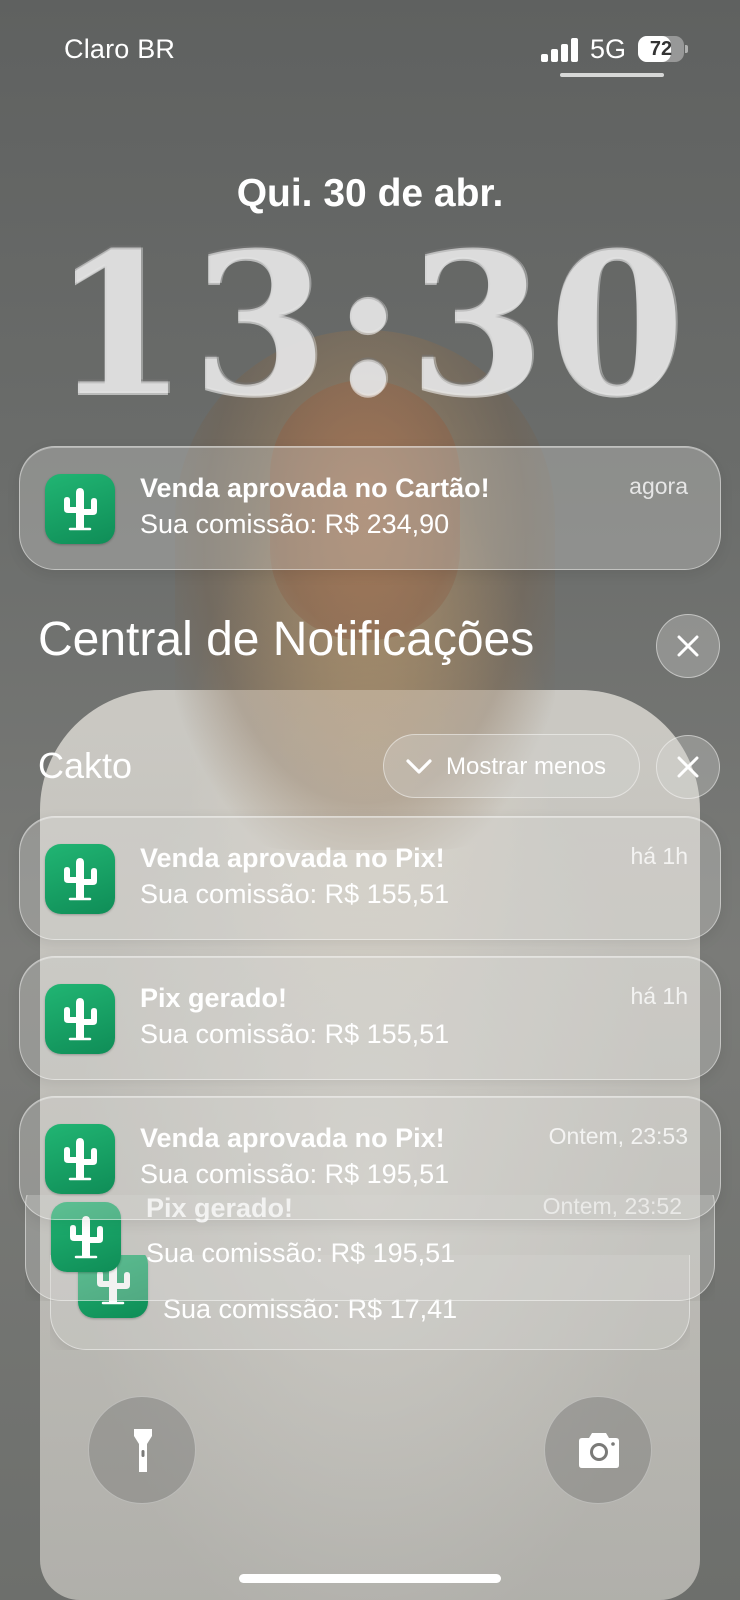 This screenshot has height=1600, width=740. I want to click on show-less-label: Mostrar menos, so click(526, 766).